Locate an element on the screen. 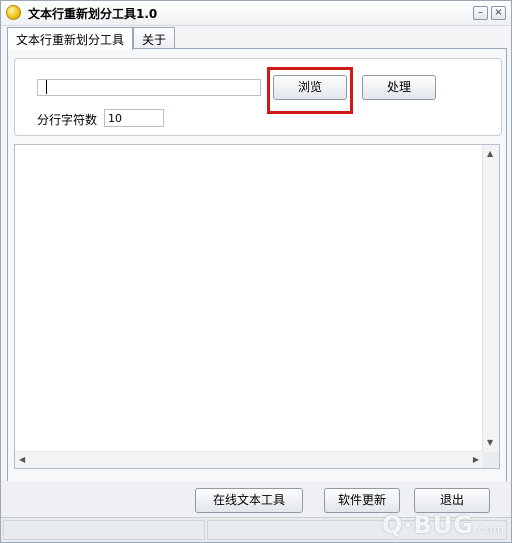  horizontal-scrollbar: ◀ ▶ is located at coordinates (249, 459).